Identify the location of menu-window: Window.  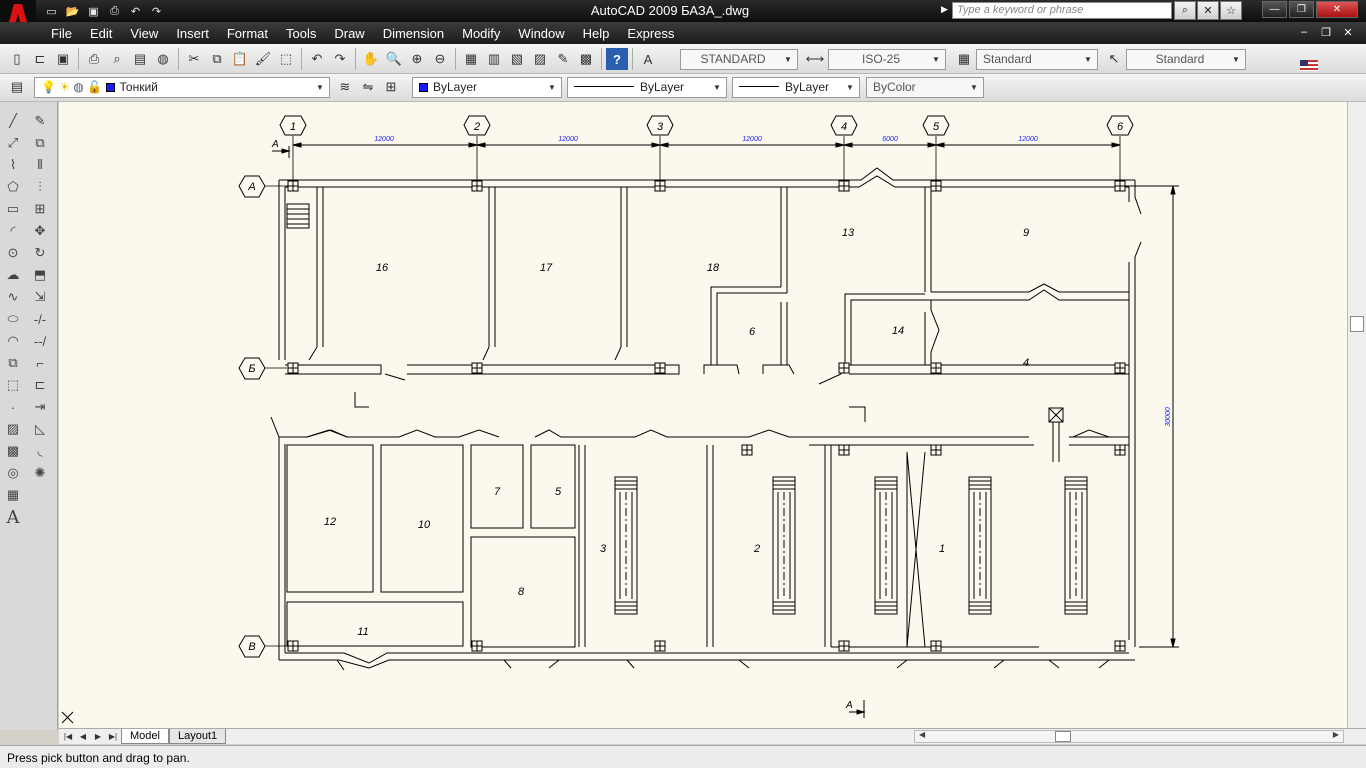
(541, 33).